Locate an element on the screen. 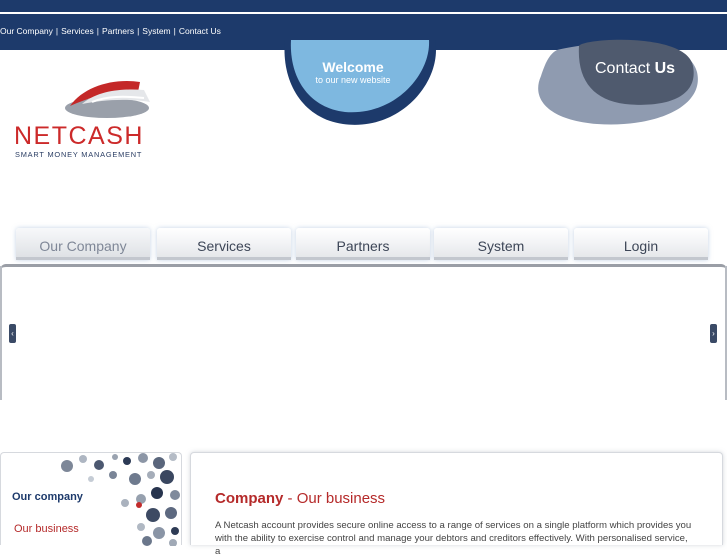 This screenshot has height=558, width=727. nav-tab-label: Login is located at coordinates (641, 246).